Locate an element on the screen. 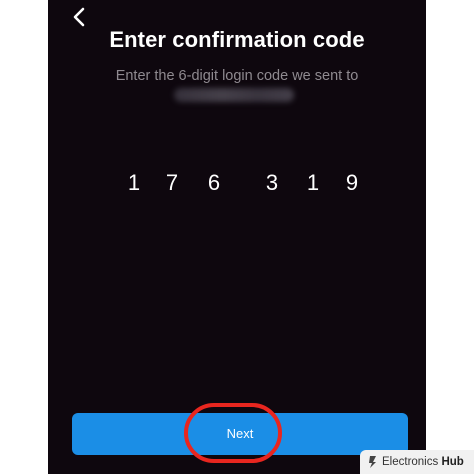  code-digit: 7 is located at coordinates (172, 182).